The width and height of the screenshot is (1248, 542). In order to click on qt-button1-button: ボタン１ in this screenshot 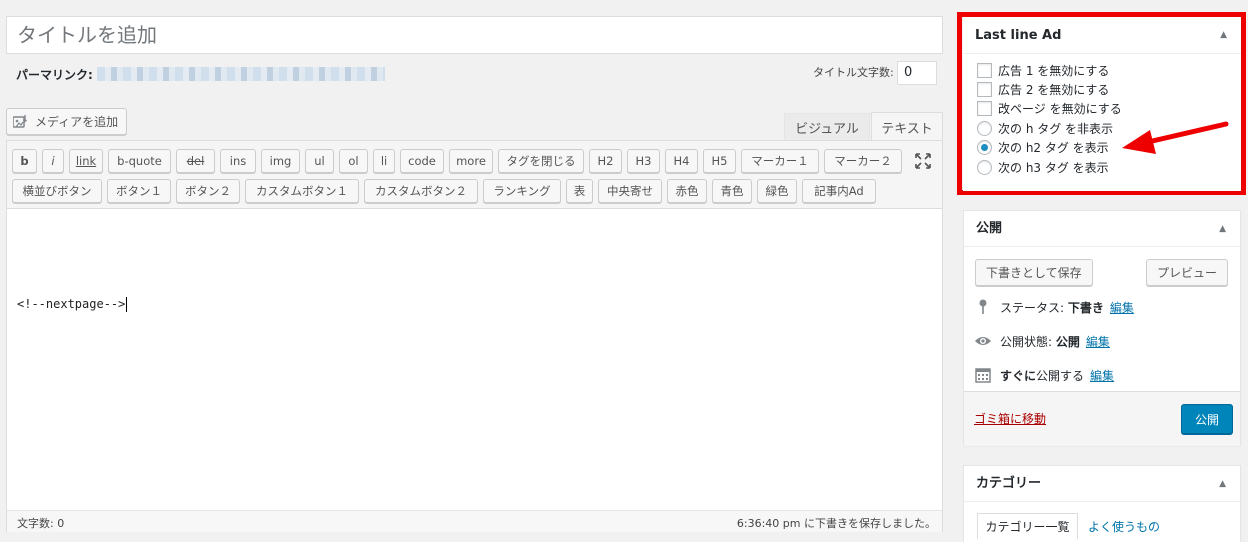, I will do `click(139, 191)`.